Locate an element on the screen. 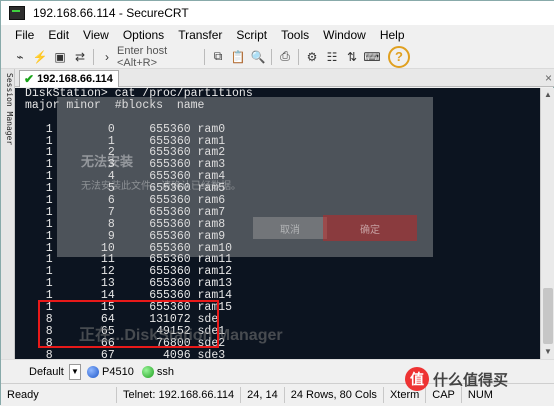 This screenshot has height=406, width=554. tab-label: 192.168.66.114 is located at coordinates (75, 79).